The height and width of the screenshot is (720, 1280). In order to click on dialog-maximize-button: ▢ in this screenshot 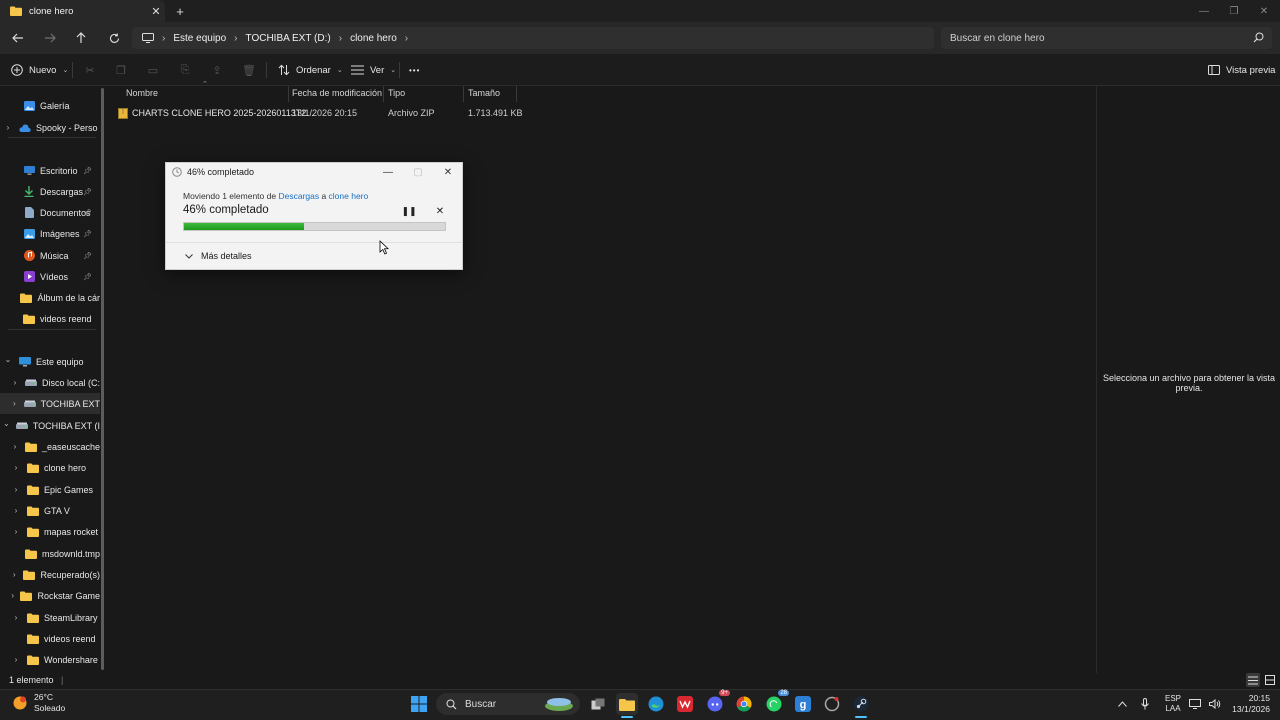, I will do `click(418, 172)`.